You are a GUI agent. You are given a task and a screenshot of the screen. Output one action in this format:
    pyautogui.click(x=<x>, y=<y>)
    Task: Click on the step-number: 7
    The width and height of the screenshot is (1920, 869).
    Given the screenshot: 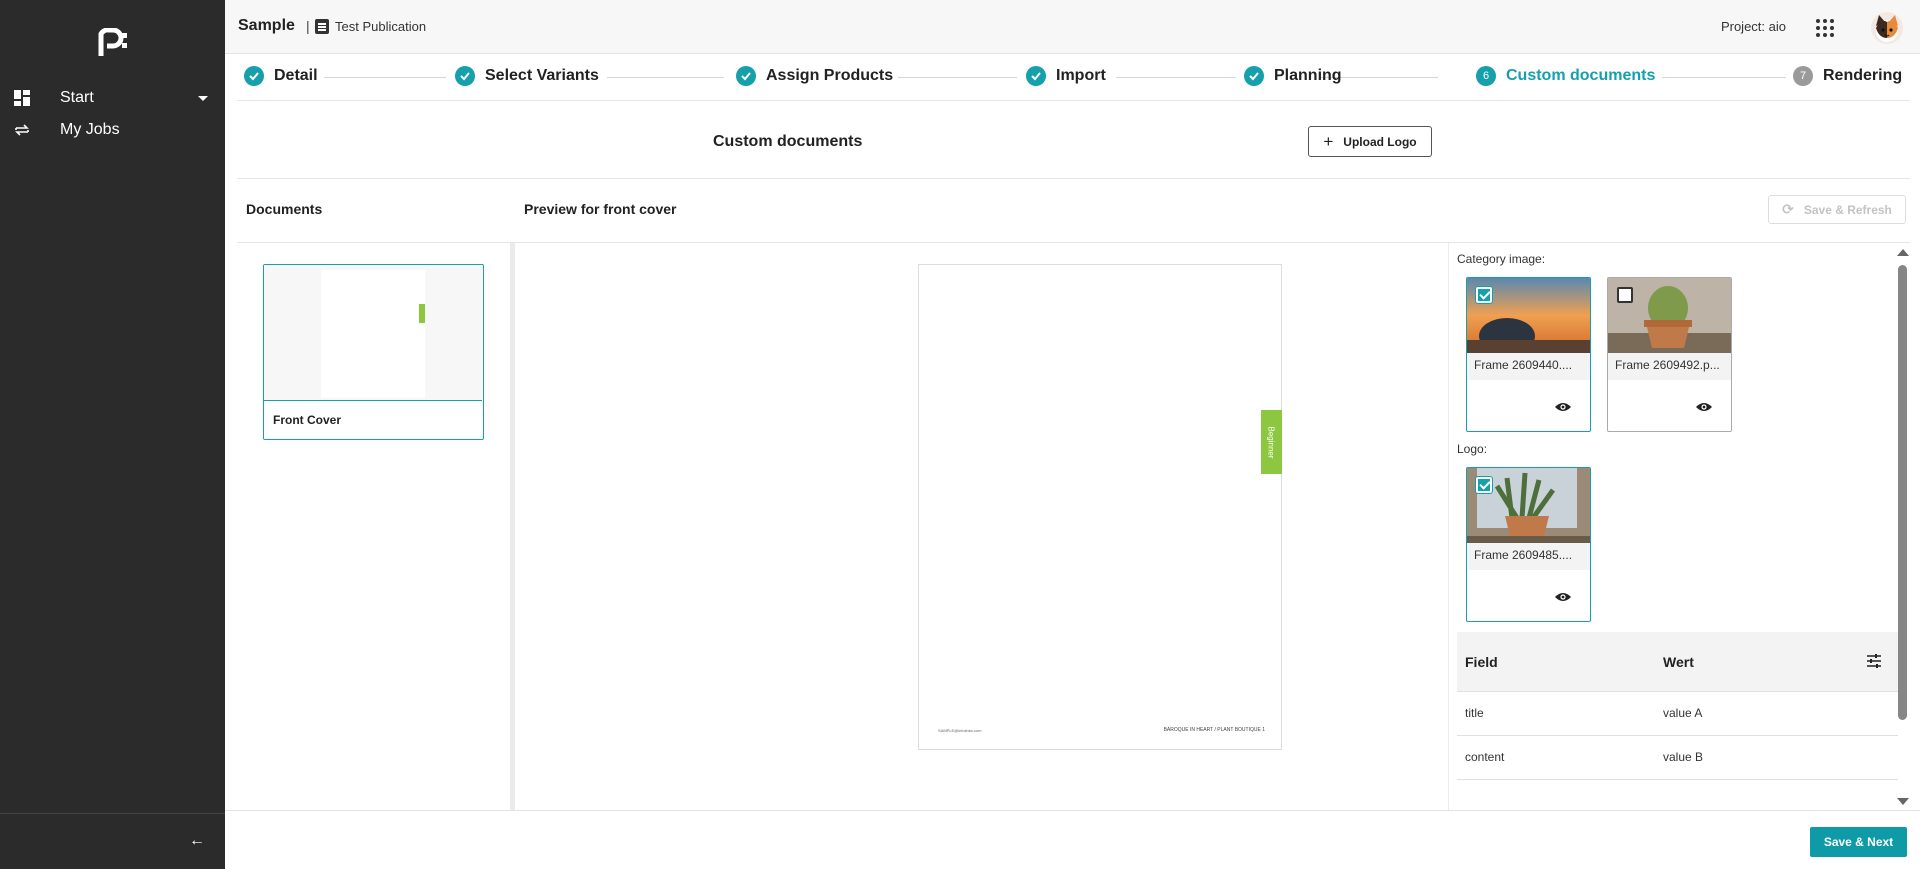 What is the action you would take?
    pyautogui.click(x=1803, y=76)
    